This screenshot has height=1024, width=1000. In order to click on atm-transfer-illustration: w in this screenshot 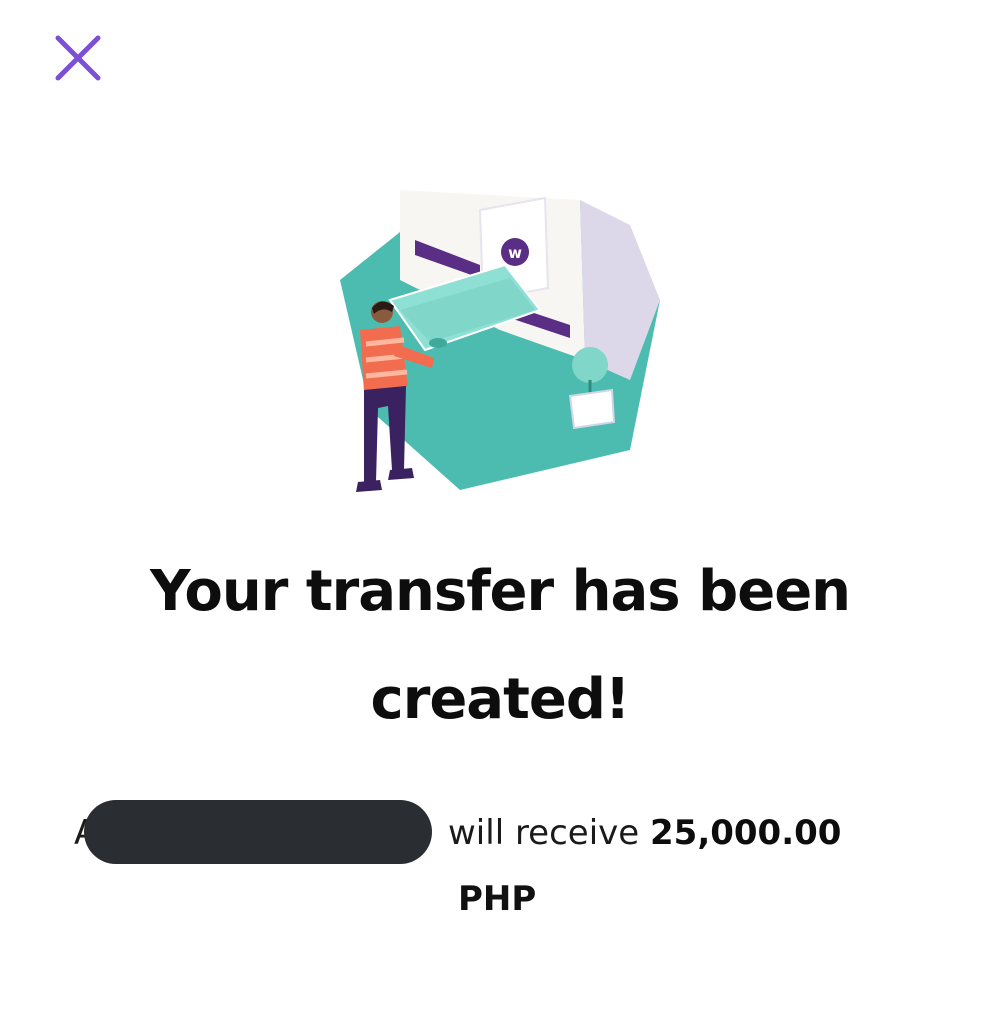, I will do `click(500, 330)`.